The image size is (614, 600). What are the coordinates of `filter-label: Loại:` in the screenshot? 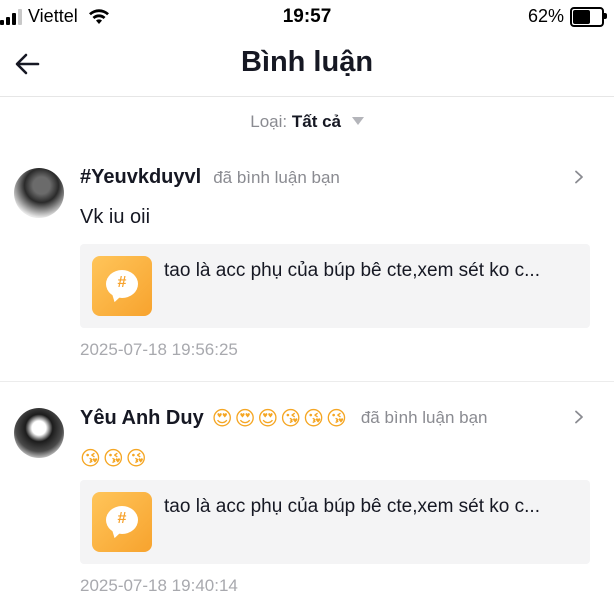 It's located at (269, 121).